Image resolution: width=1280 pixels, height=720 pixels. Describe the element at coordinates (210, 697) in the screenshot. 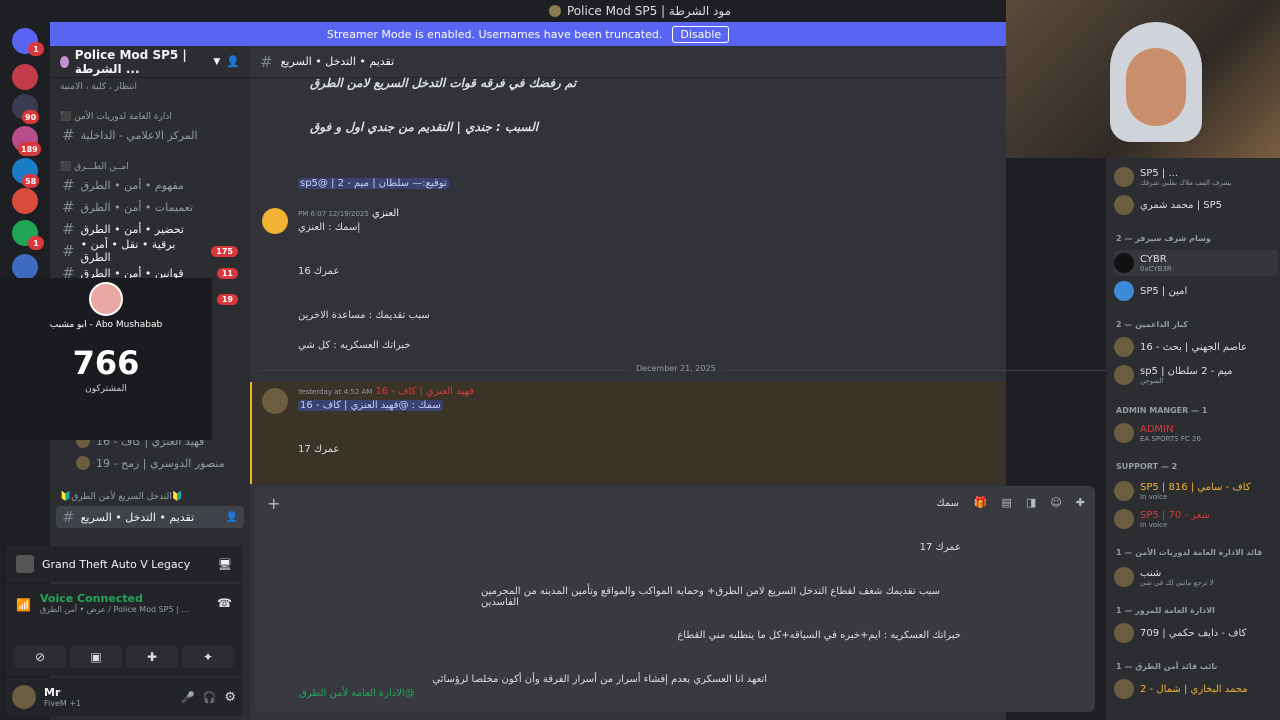

I see `headset-icon: 🎧` at that location.